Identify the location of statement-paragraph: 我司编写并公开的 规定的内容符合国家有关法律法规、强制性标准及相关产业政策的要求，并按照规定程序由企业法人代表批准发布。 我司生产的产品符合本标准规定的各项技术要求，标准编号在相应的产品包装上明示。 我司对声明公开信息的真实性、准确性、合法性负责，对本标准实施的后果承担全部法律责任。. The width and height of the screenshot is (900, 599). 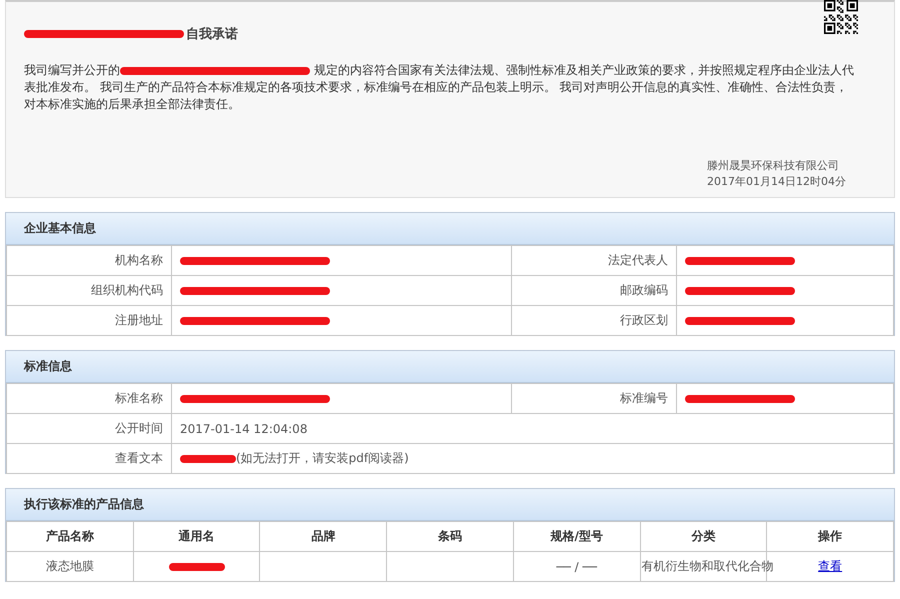
(439, 87).